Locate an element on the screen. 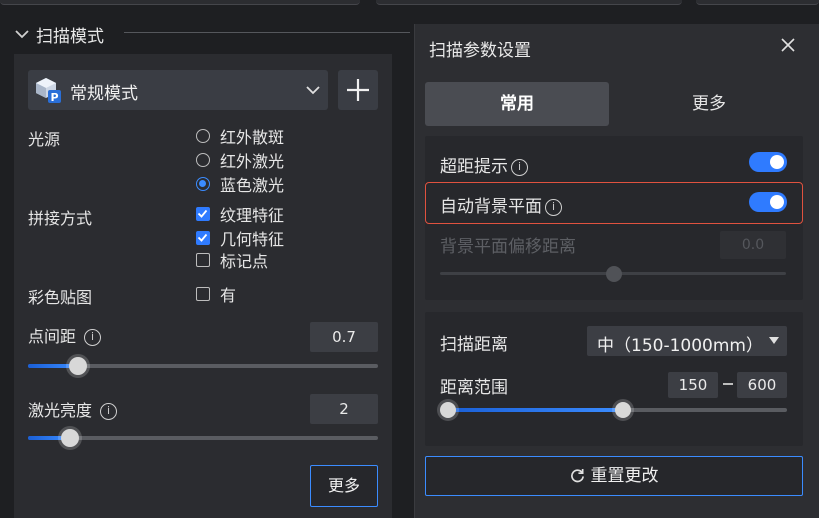 This screenshot has width=819, height=518. add-mode-button is located at coordinates (358, 90).